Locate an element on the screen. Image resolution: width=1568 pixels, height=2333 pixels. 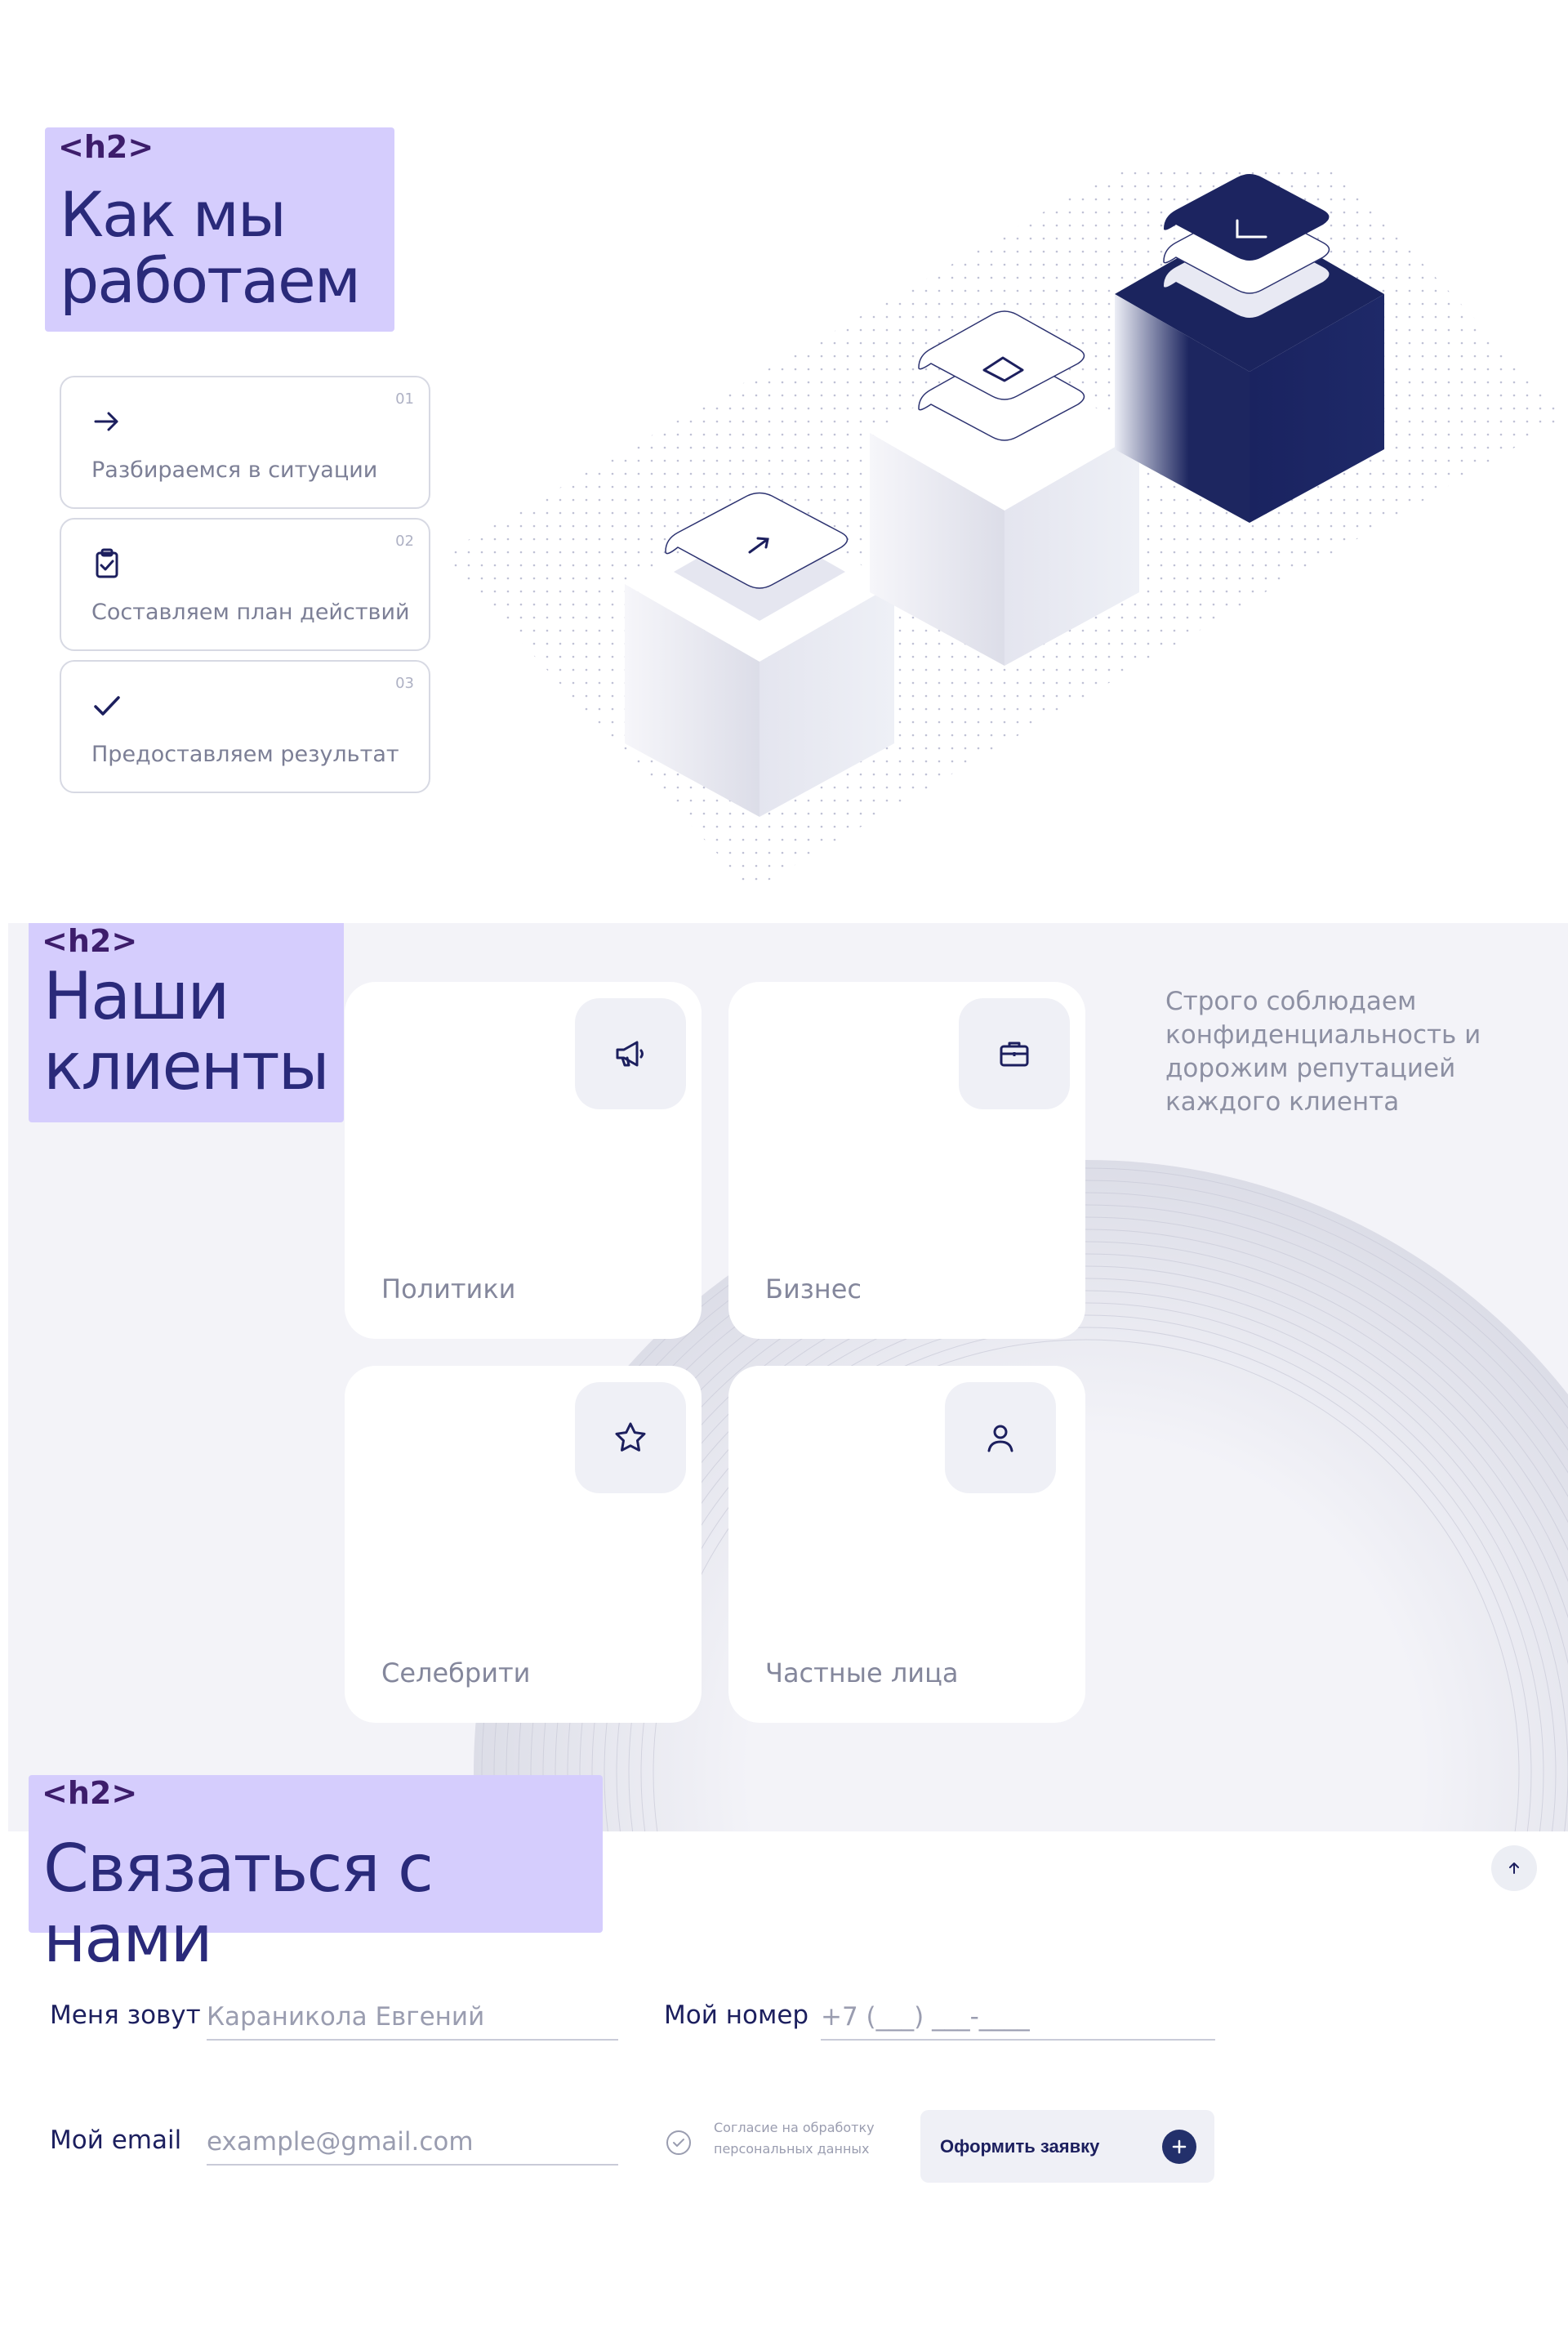
client-card-celebrities: Селебрити is located at coordinates (523, 1545).